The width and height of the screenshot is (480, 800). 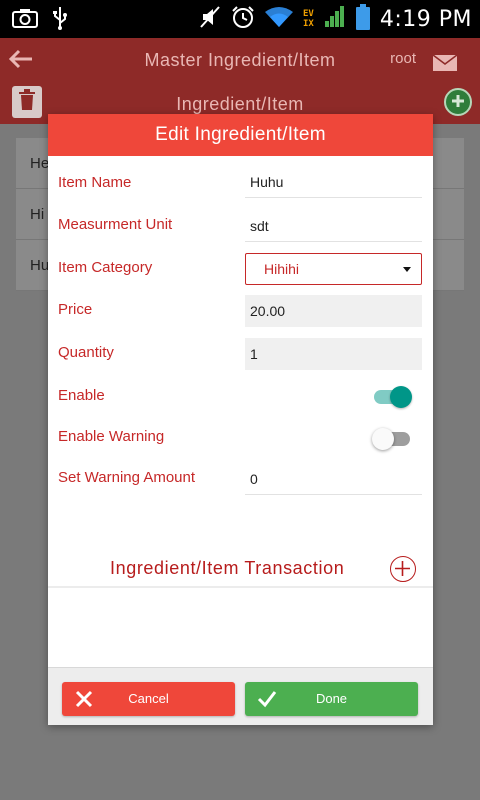 What do you see at coordinates (84, 699) in the screenshot?
I see `close-icon` at bounding box center [84, 699].